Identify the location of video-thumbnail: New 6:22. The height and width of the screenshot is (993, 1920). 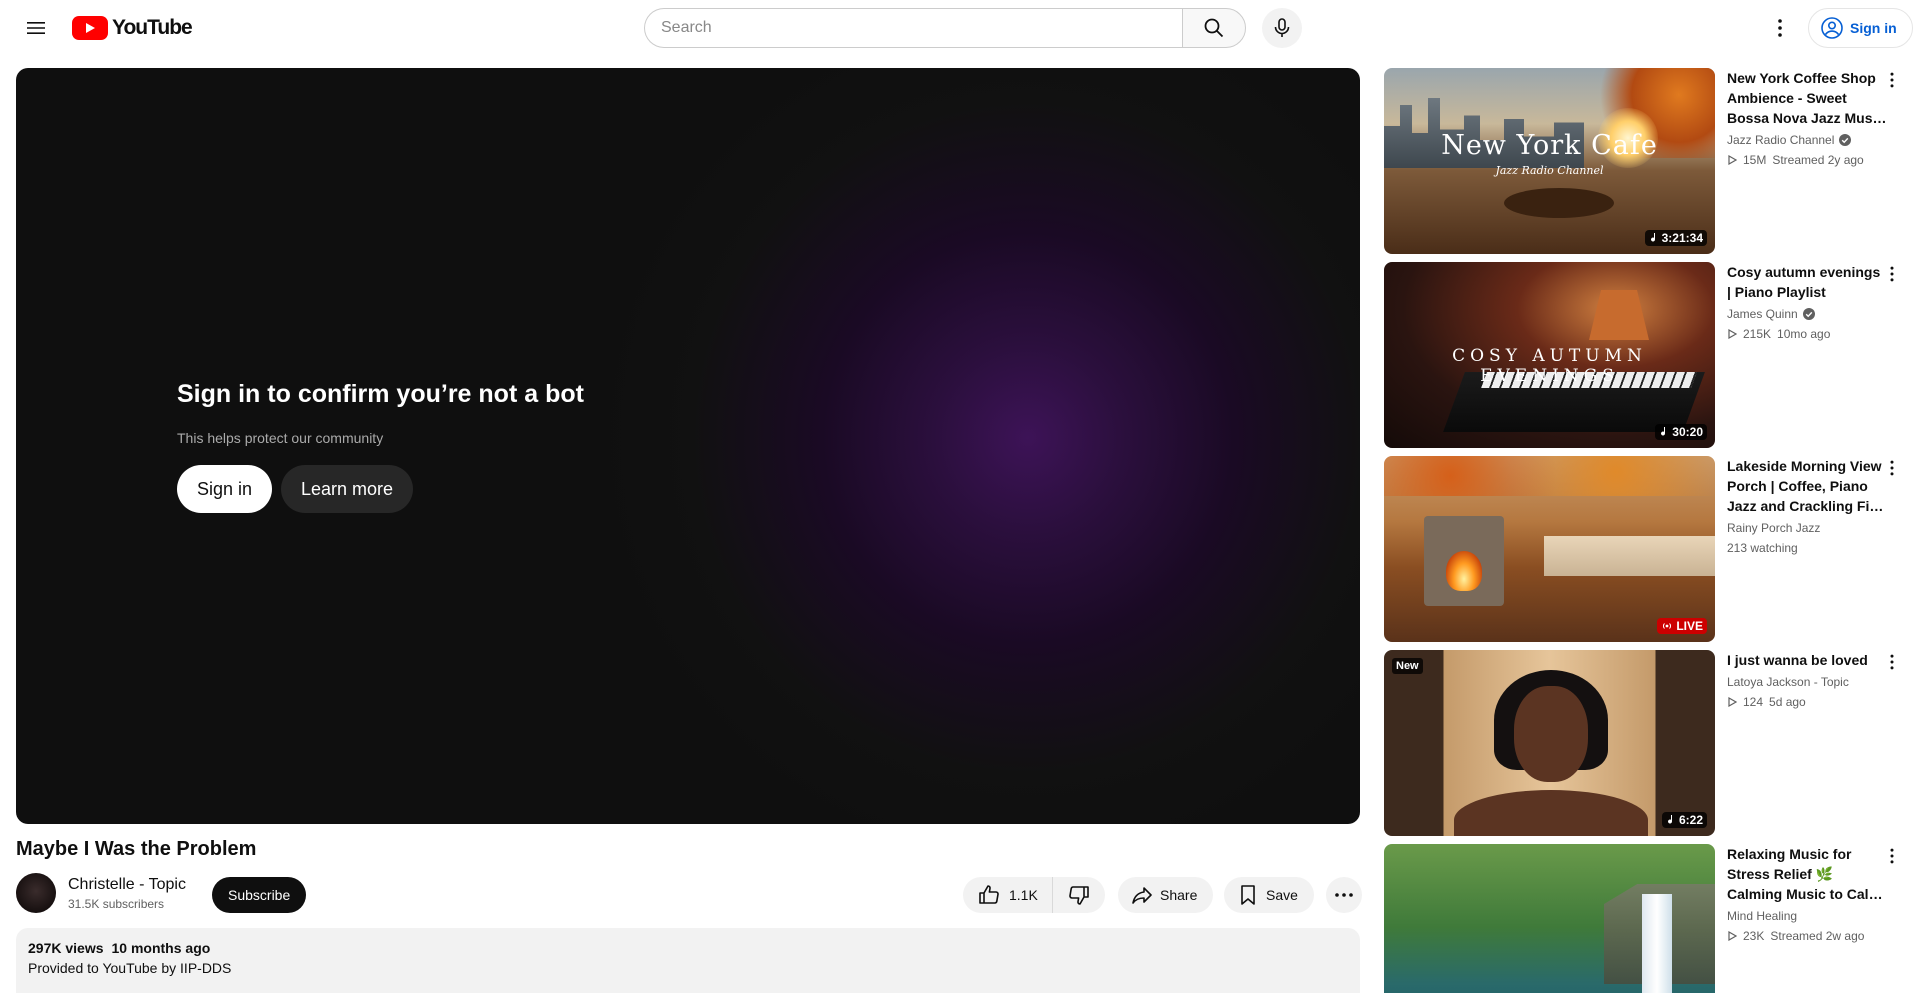
(1549, 743).